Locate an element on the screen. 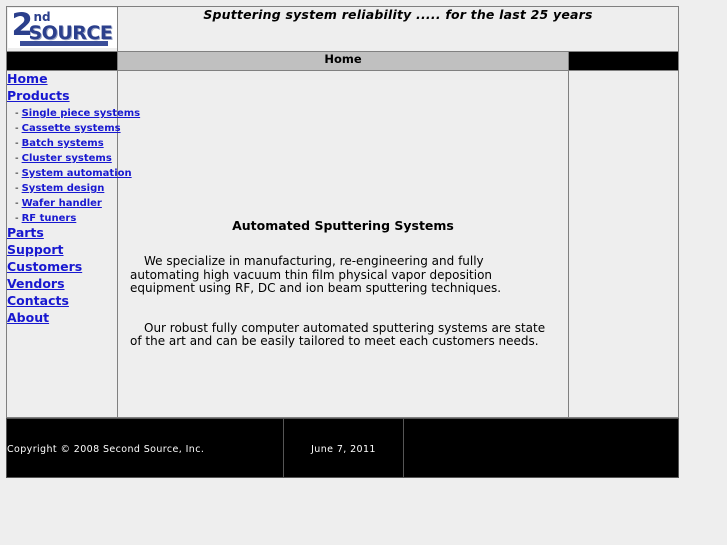 The width and height of the screenshot is (727, 545). sidebar-item-products: Products is located at coordinates (62, 95).